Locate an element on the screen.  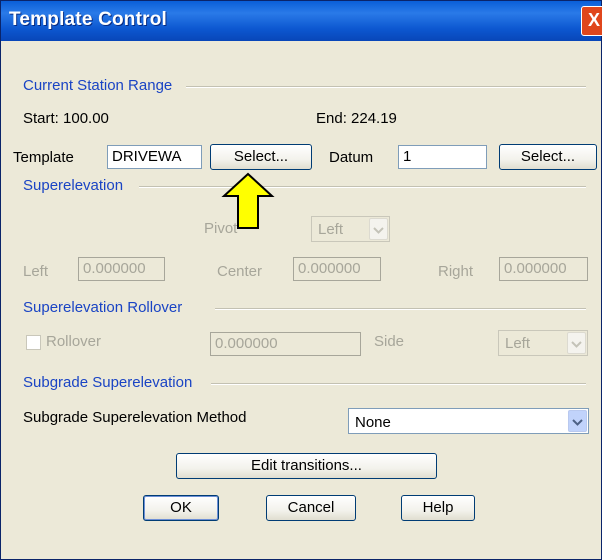
super-center-label: Center is located at coordinates (240, 271).